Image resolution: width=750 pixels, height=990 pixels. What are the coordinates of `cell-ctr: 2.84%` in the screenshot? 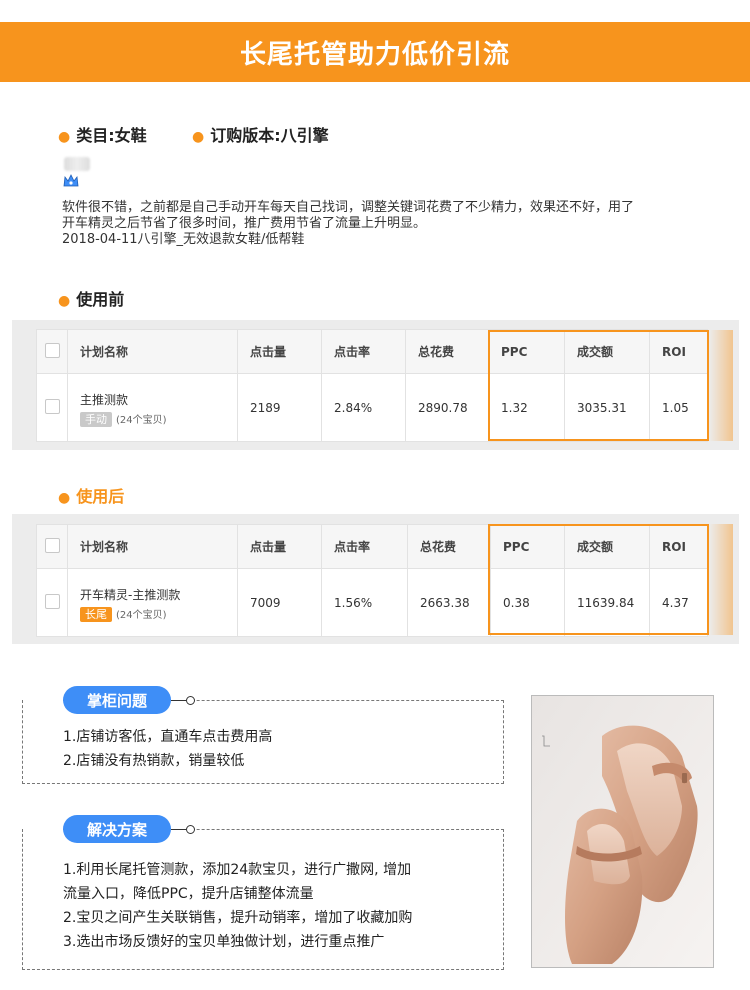 It's located at (363, 407).